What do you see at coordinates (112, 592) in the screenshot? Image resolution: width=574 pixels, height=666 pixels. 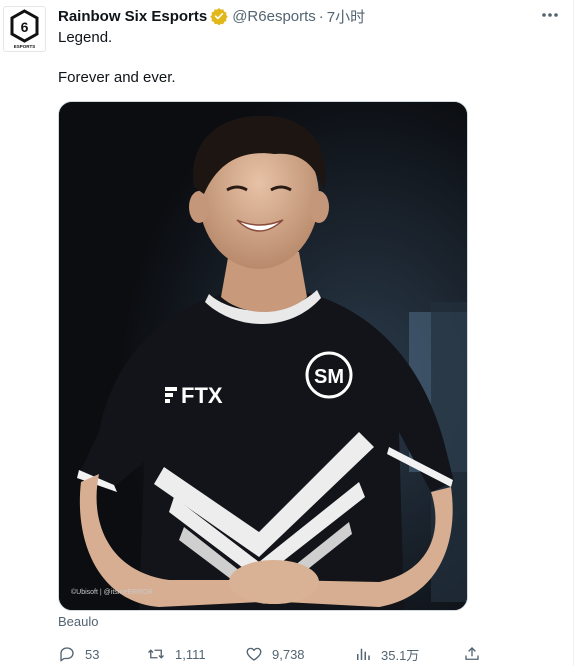 I see `photo-credit: ©Ubisoft | @itsmeERROR` at bounding box center [112, 592].